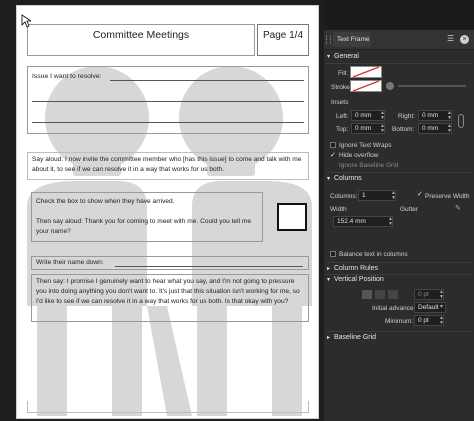 The height and width of the screenshot is (421, 474). What do you see at coordinates (353, 39) in the screenshot?
I see `tab-text-frame-label: Text Frame` at bounding box center [353, 39].